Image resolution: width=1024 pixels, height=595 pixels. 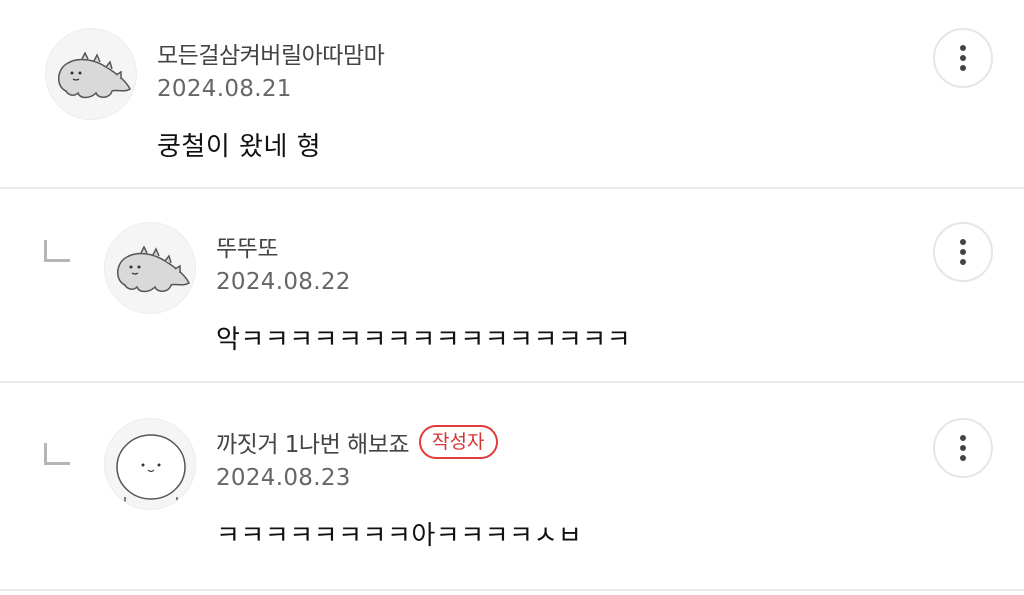 What do you see at coordinates (239, 147) in the screenshot?
I see `comment-text: 쿵철이 왔네 형` at bounding box center [239, 147].